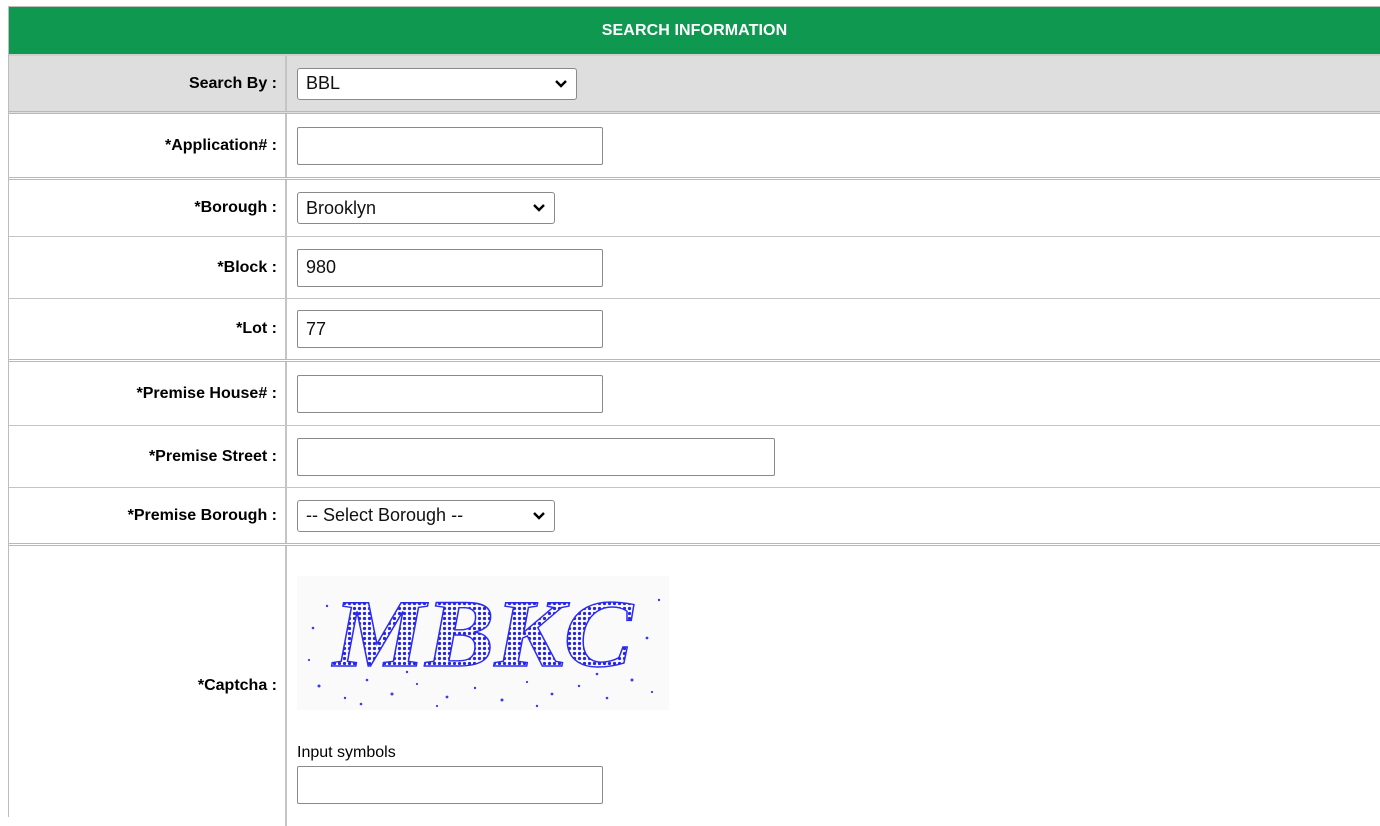 The image size is (1380, 826). I want to click on block-label: *Block :, so click(148, 267).